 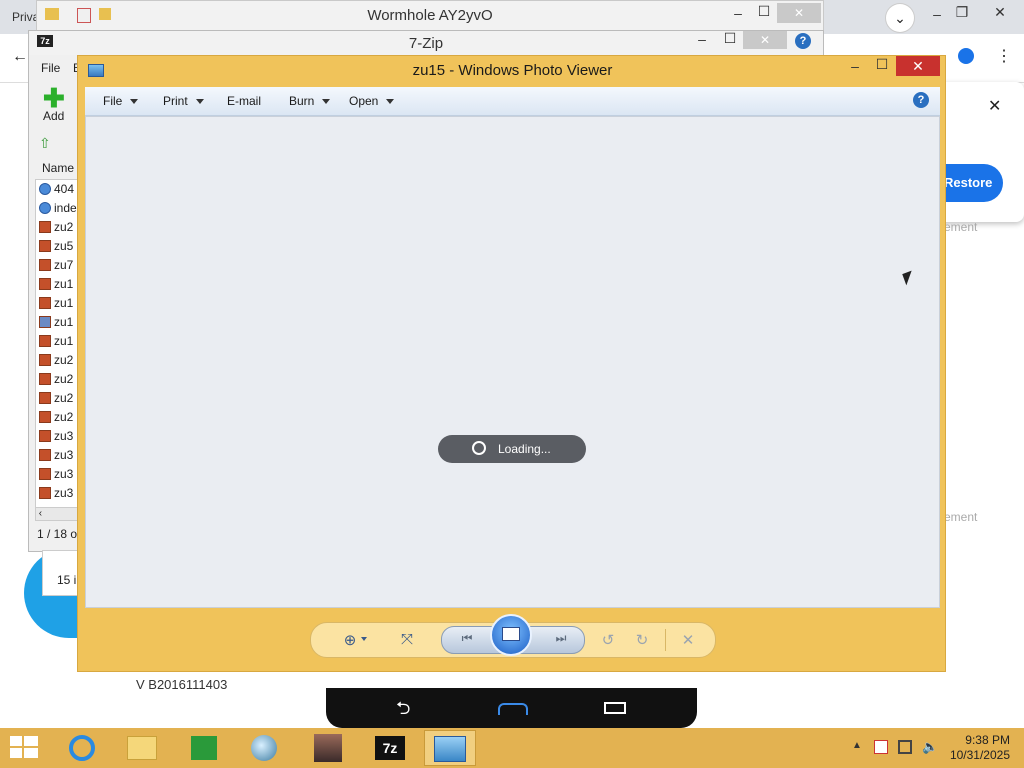 I want to click on photo-file-icon, so click(x=45, y=322).